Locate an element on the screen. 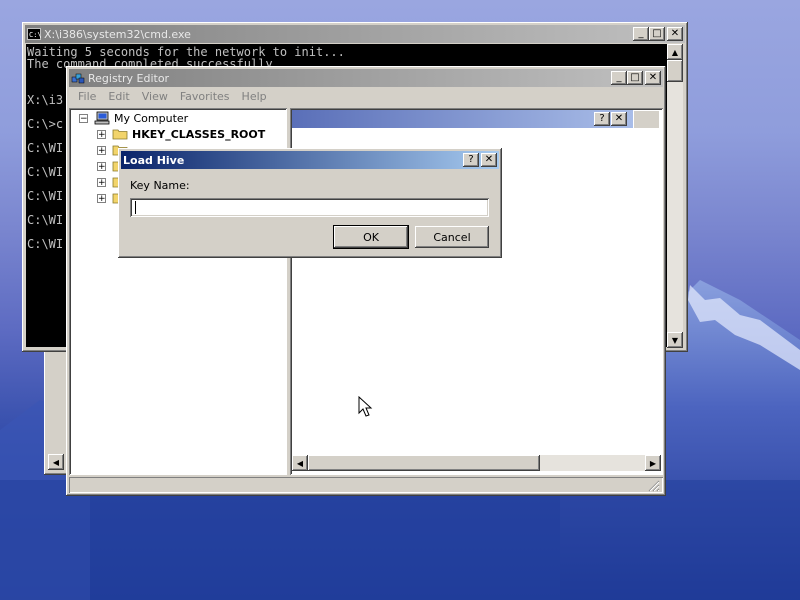  scroll-up-arrow: ▲ is located at coordinates (675, 52).